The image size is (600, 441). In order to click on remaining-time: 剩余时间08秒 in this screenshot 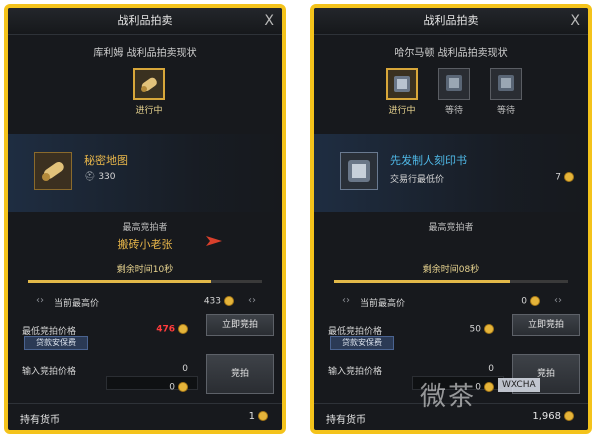, I will do `click(451, 270)`.